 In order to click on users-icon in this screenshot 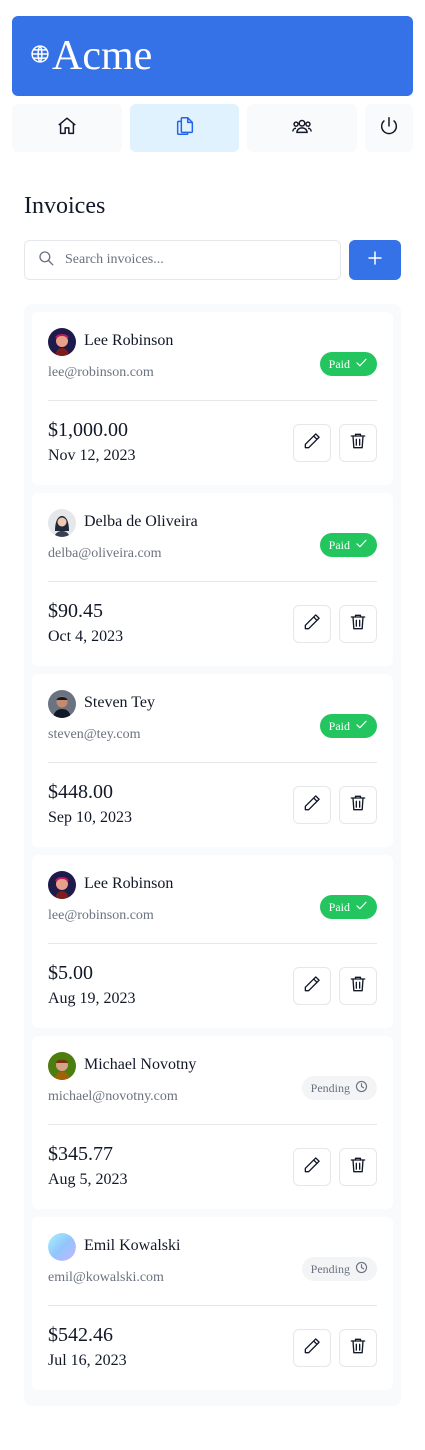, I will do `click(302, 128)`.